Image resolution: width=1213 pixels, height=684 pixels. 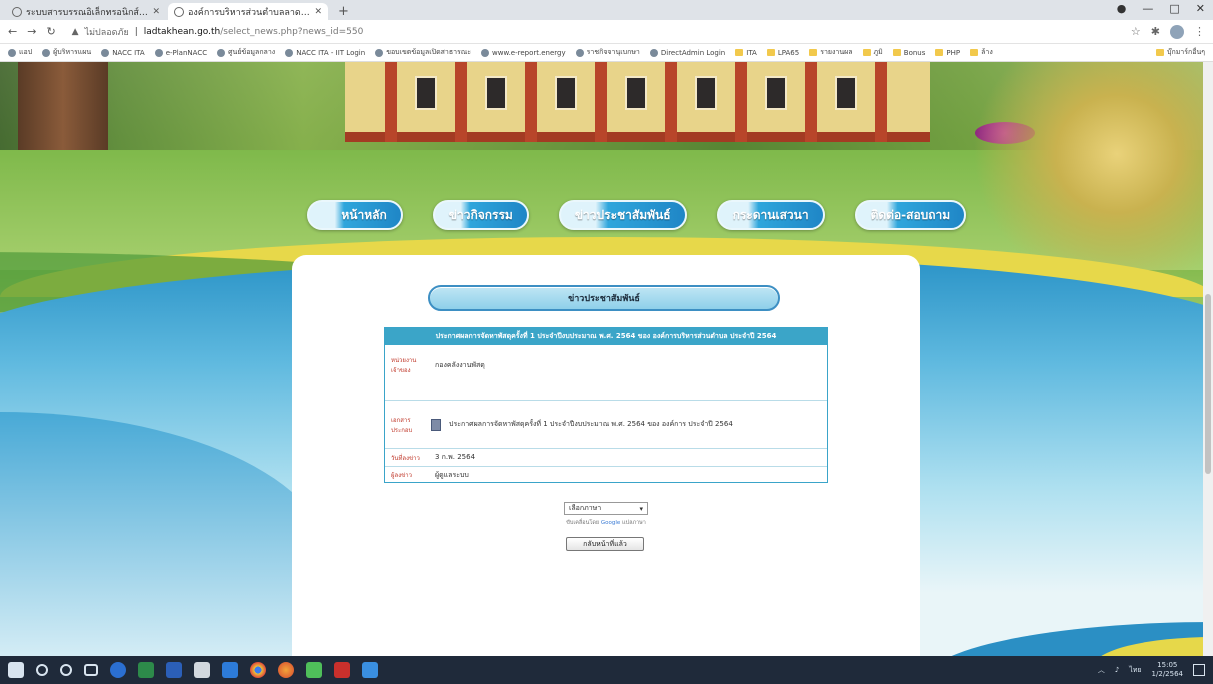 What do you see at coordinates (1155, 31) in the screenshot?
I see `extensions-icon: ✱` at bounding box center [1155, 31].